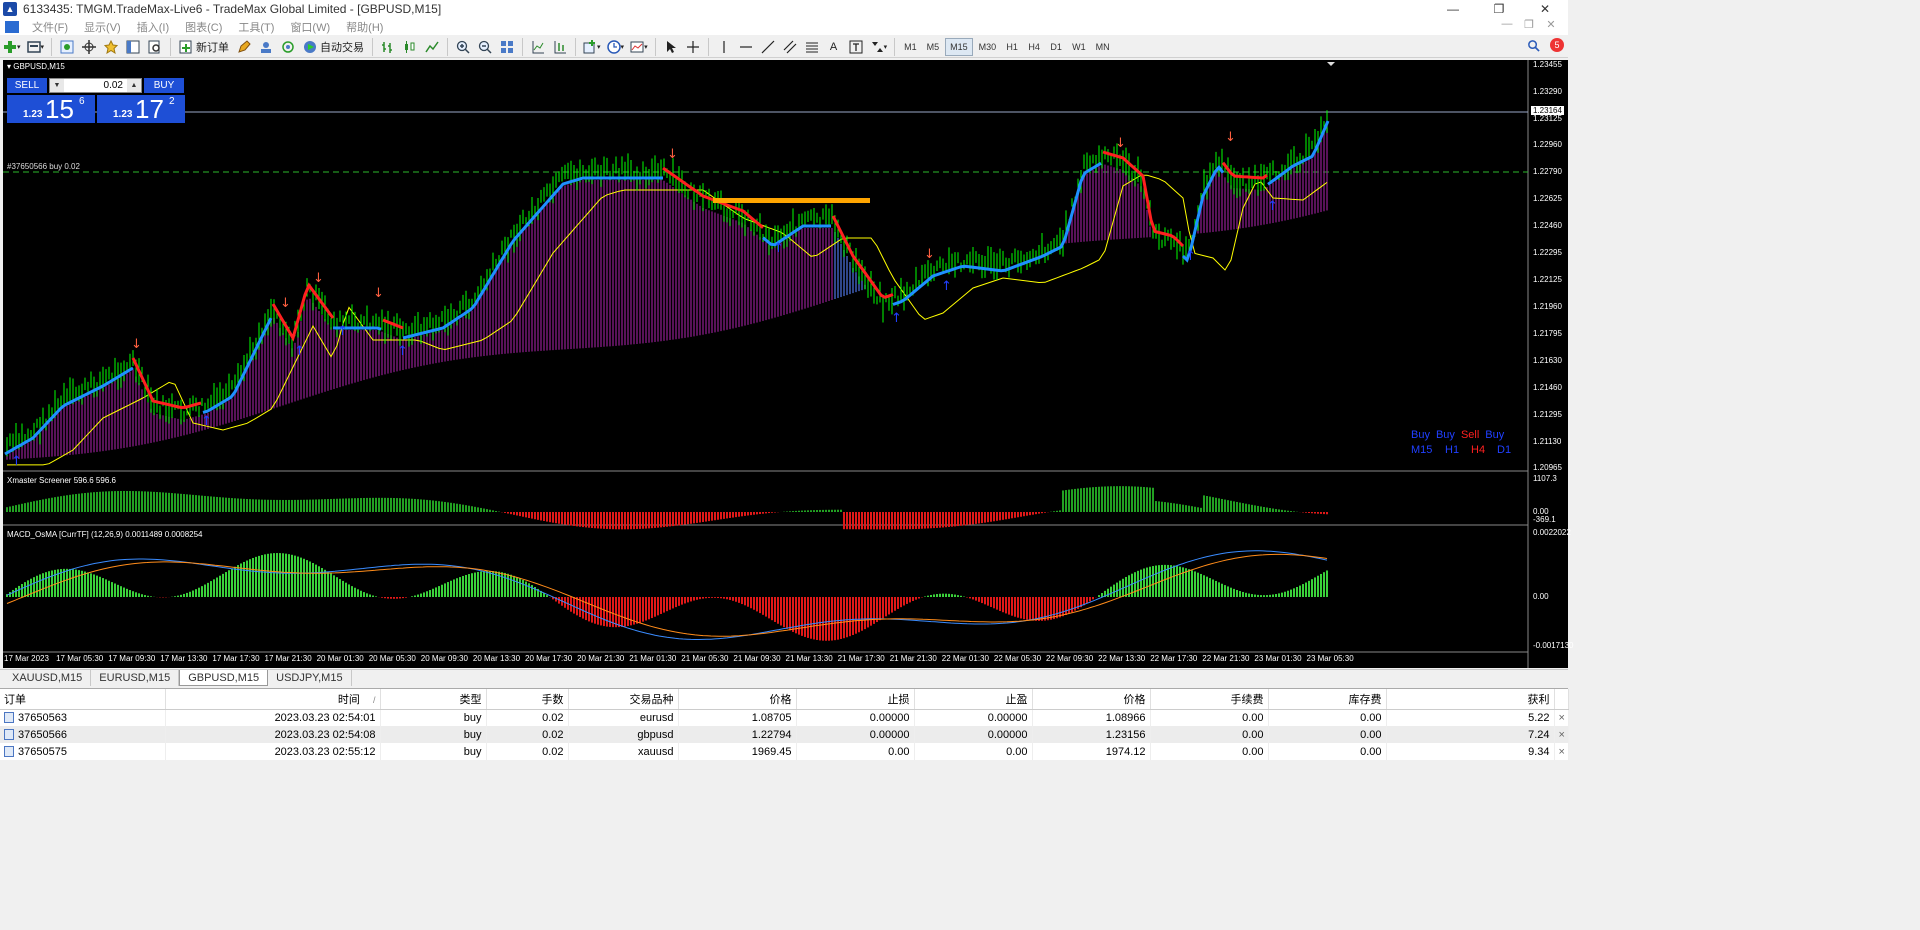 This screenshot has height=930, width=1920. What do you see at coordinates (1507, 24) in the screenshot?
I see `mdi-minimize-button: —` at bounding box center [1507, 24].